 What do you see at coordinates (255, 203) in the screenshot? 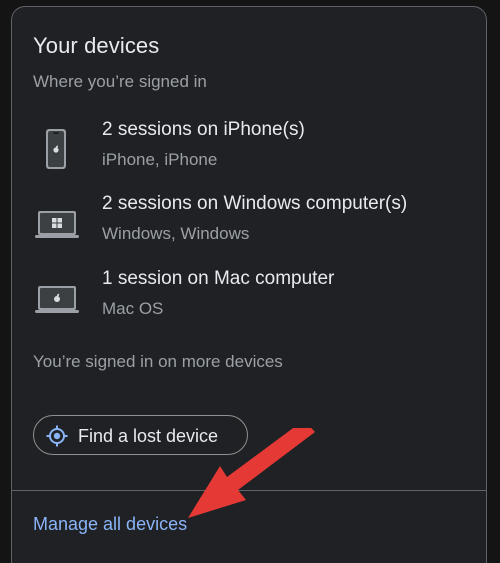
I see `device-name: 2 sessions on Windows computer(s)` at bounding box center [255, 203].